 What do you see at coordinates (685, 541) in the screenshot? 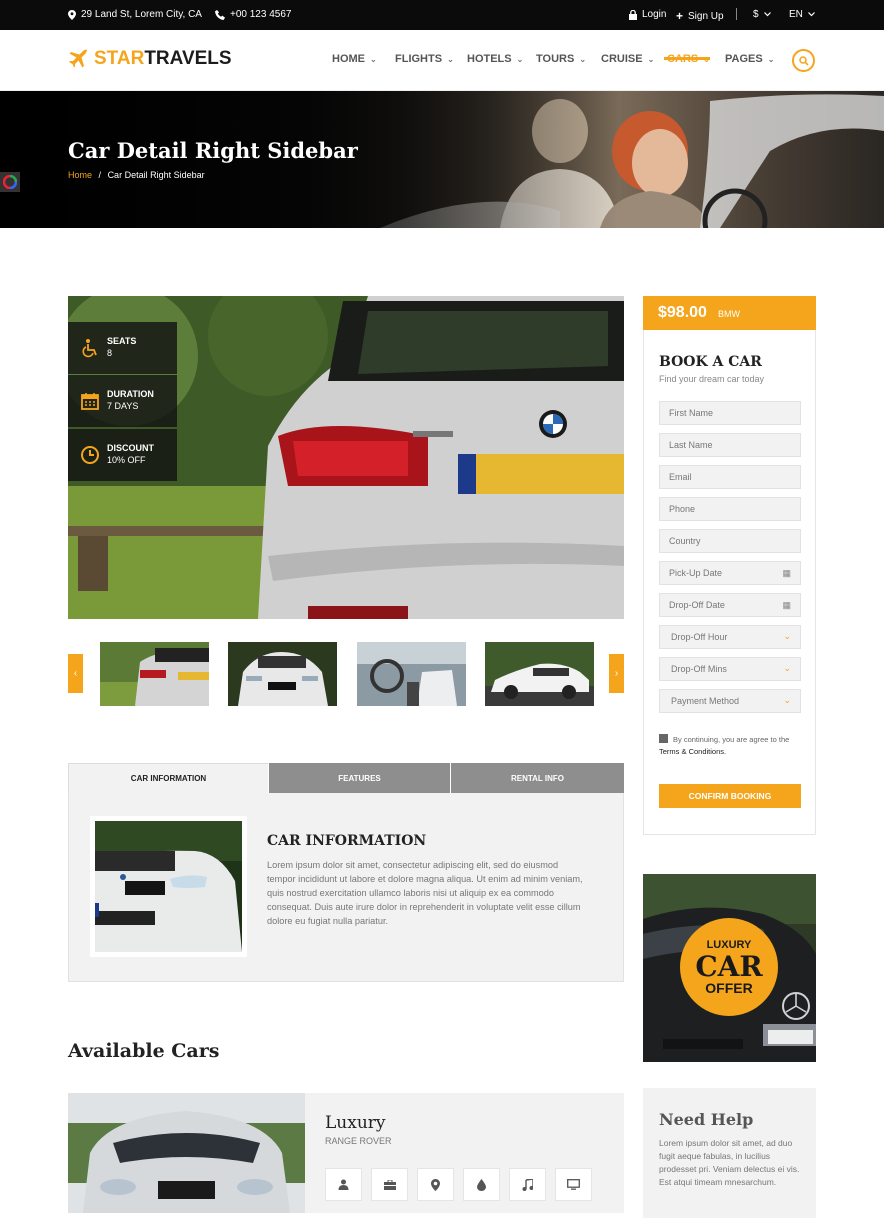
I see `field-placeholder: Country` at bounding box center [685, 541].